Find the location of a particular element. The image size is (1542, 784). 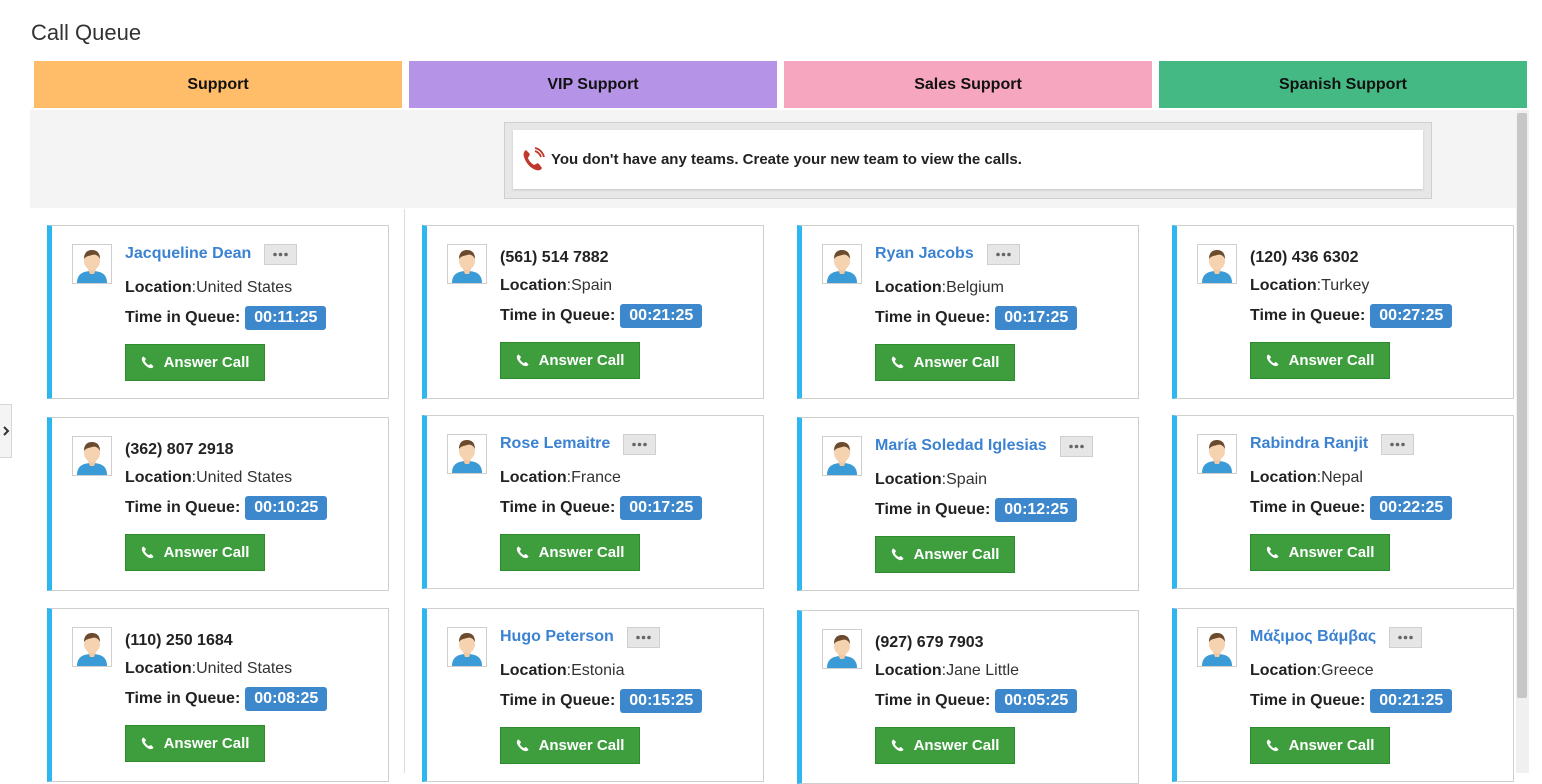

time-in-queue-badge: 00:21:25 is located at coordinates (661, 316).